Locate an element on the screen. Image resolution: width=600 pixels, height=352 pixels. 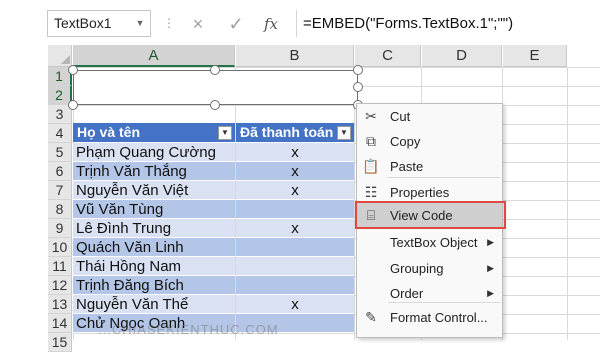
table-cell-name: Trịnh Đăng Bích is located at coordinates (154, 285).